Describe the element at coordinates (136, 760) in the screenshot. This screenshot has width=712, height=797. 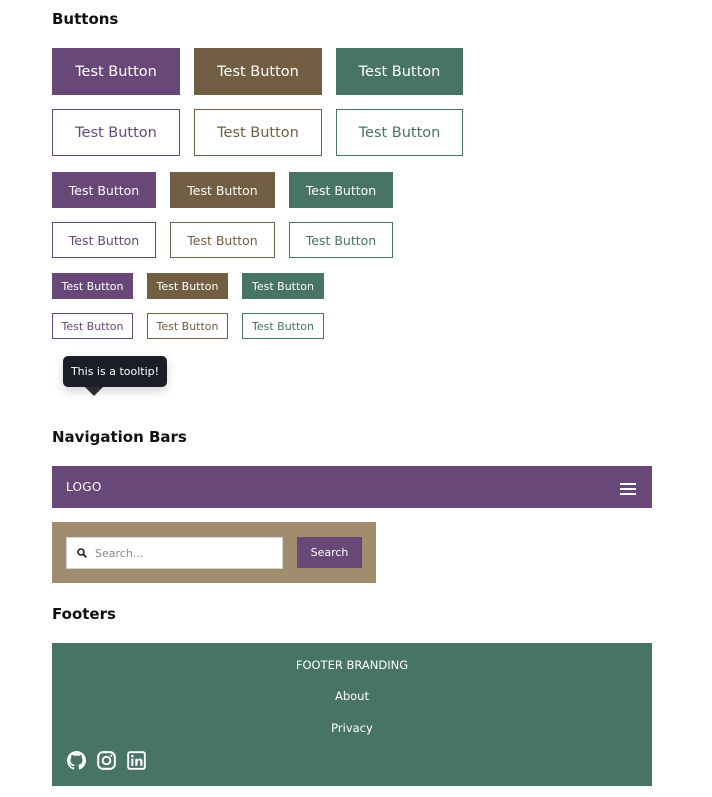
I see `linkedin-icon` at that location.